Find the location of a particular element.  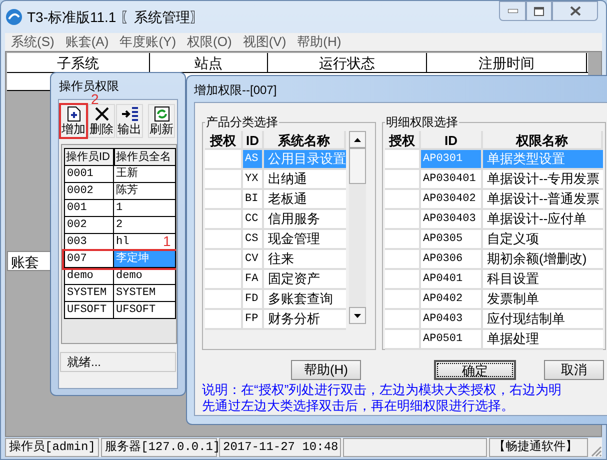

column-header: 操作员ID is located at coordinates (89, 157).